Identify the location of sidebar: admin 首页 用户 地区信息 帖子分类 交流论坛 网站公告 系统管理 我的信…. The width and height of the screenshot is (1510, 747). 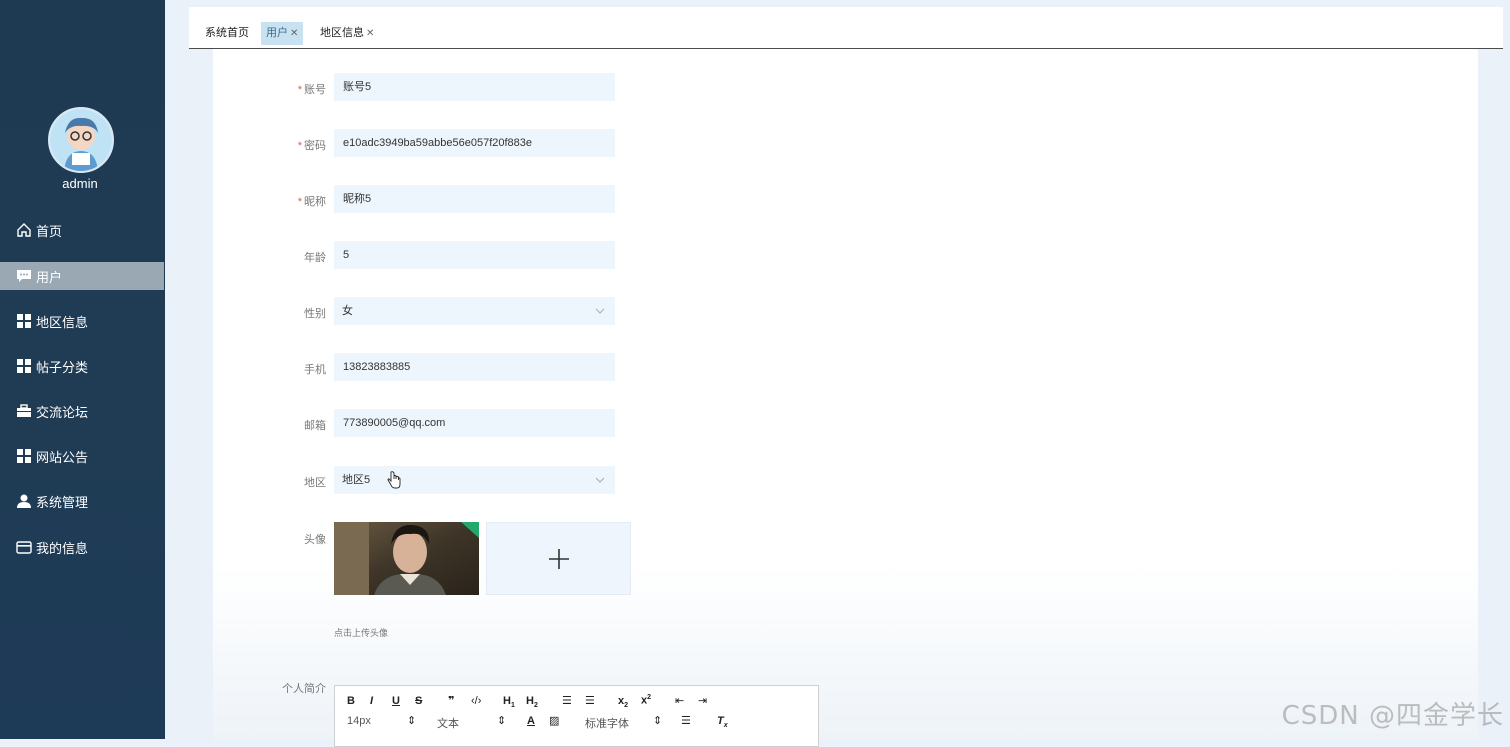
(82, 369).